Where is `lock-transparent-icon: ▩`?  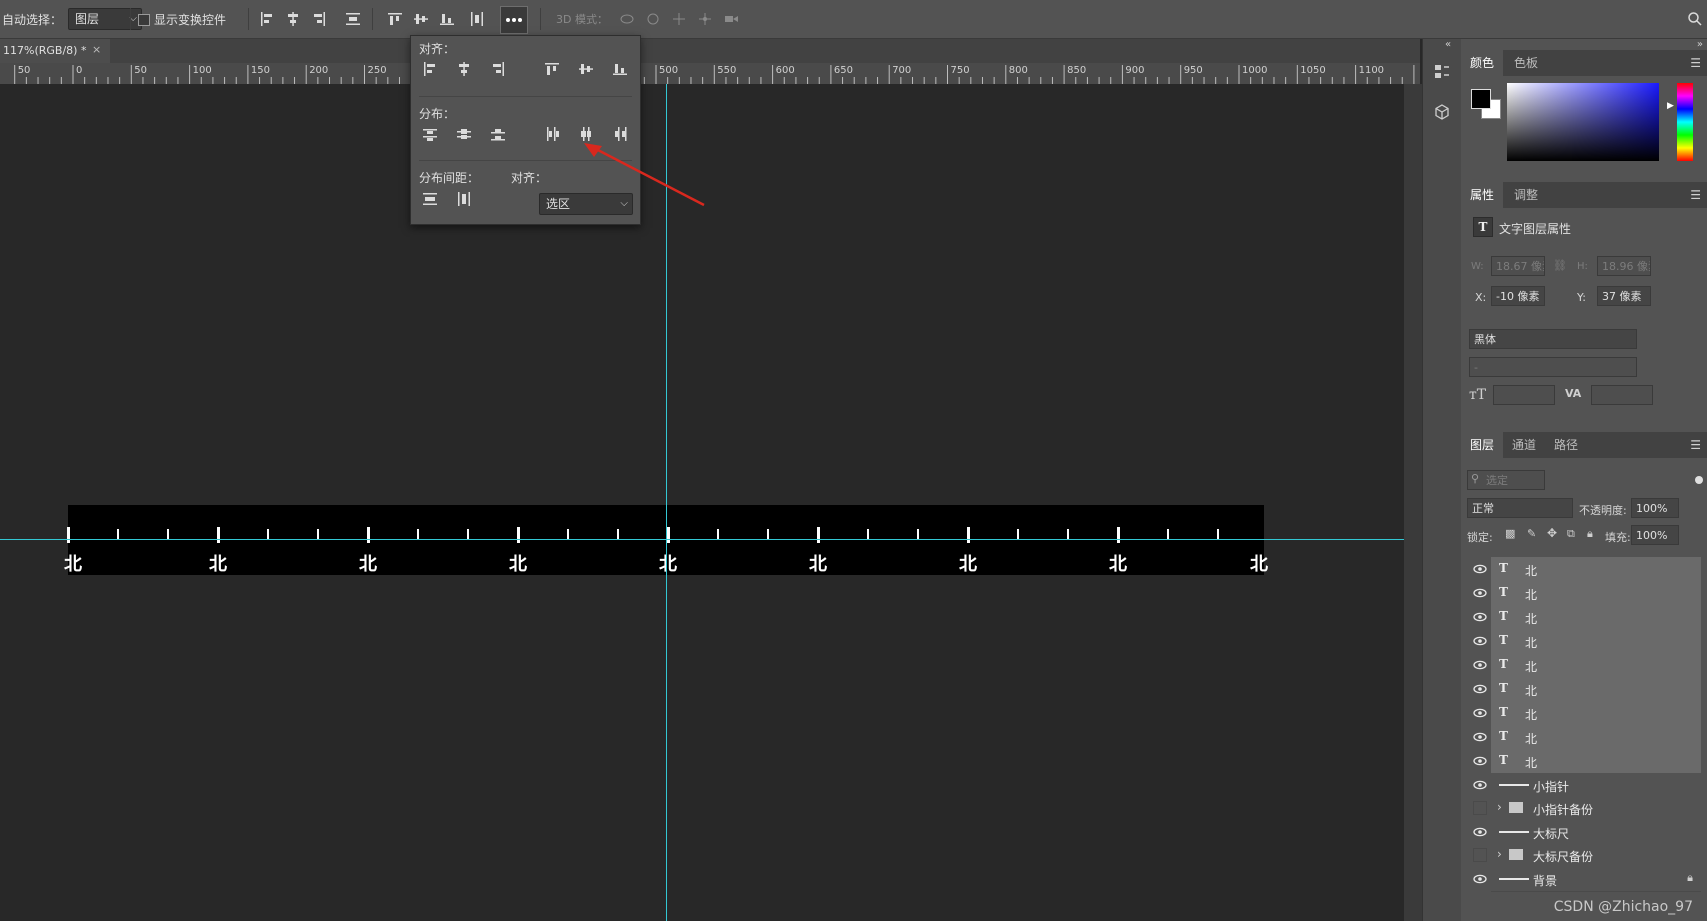 lock-transparent-icon: ▩ is located at coordinates (1510, 533).